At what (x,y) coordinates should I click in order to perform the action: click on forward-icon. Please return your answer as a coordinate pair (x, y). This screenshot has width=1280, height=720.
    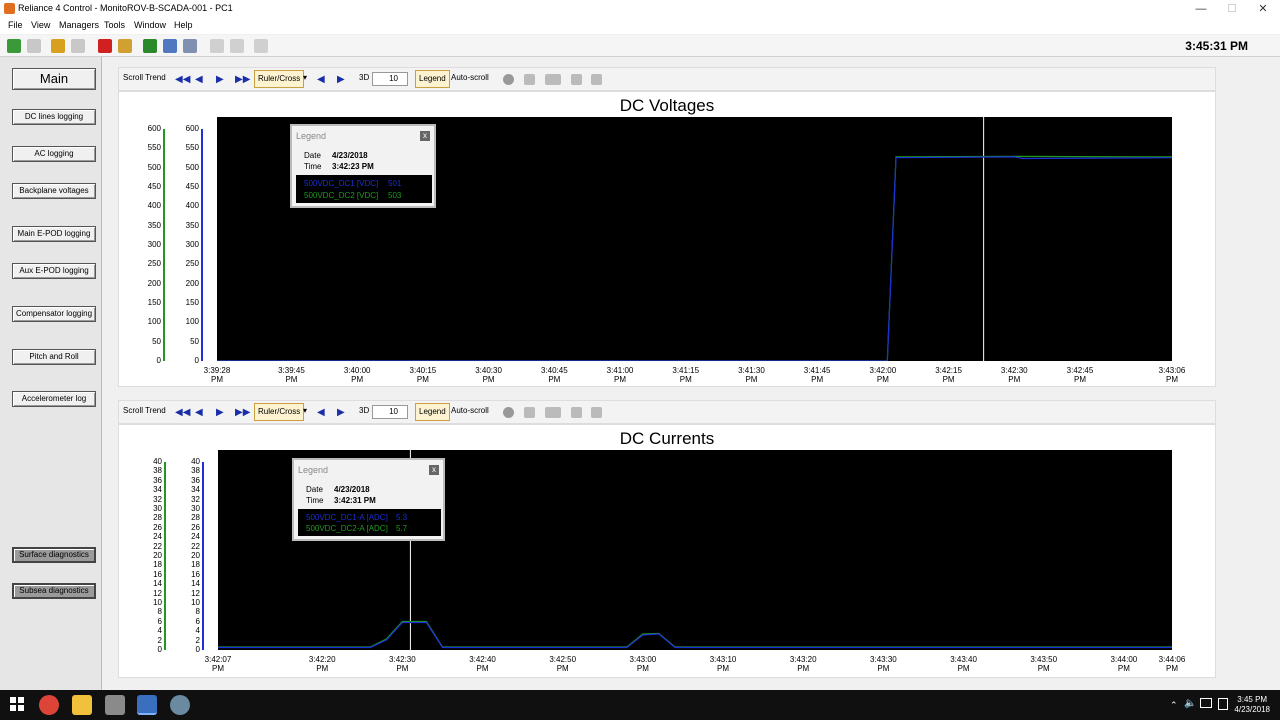
    Looking at the image, I should click on (34, 46).